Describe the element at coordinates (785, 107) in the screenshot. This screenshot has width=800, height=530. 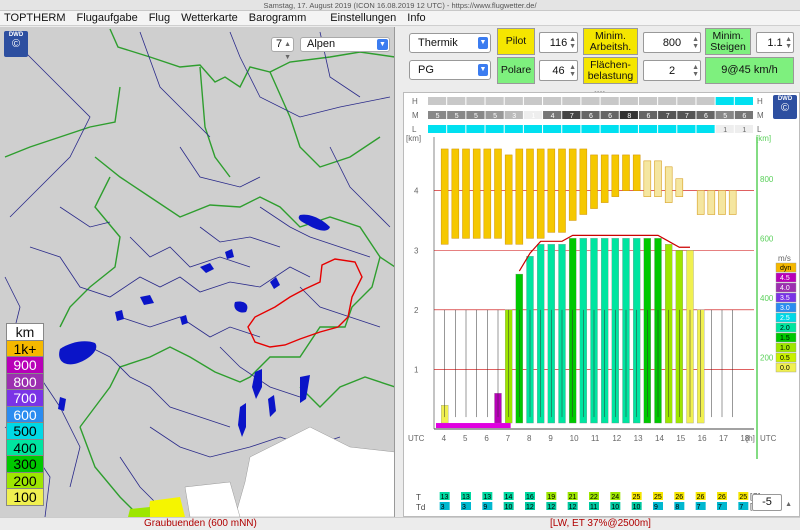
I see `dwd-logo-chart: DWD ©` at that location.